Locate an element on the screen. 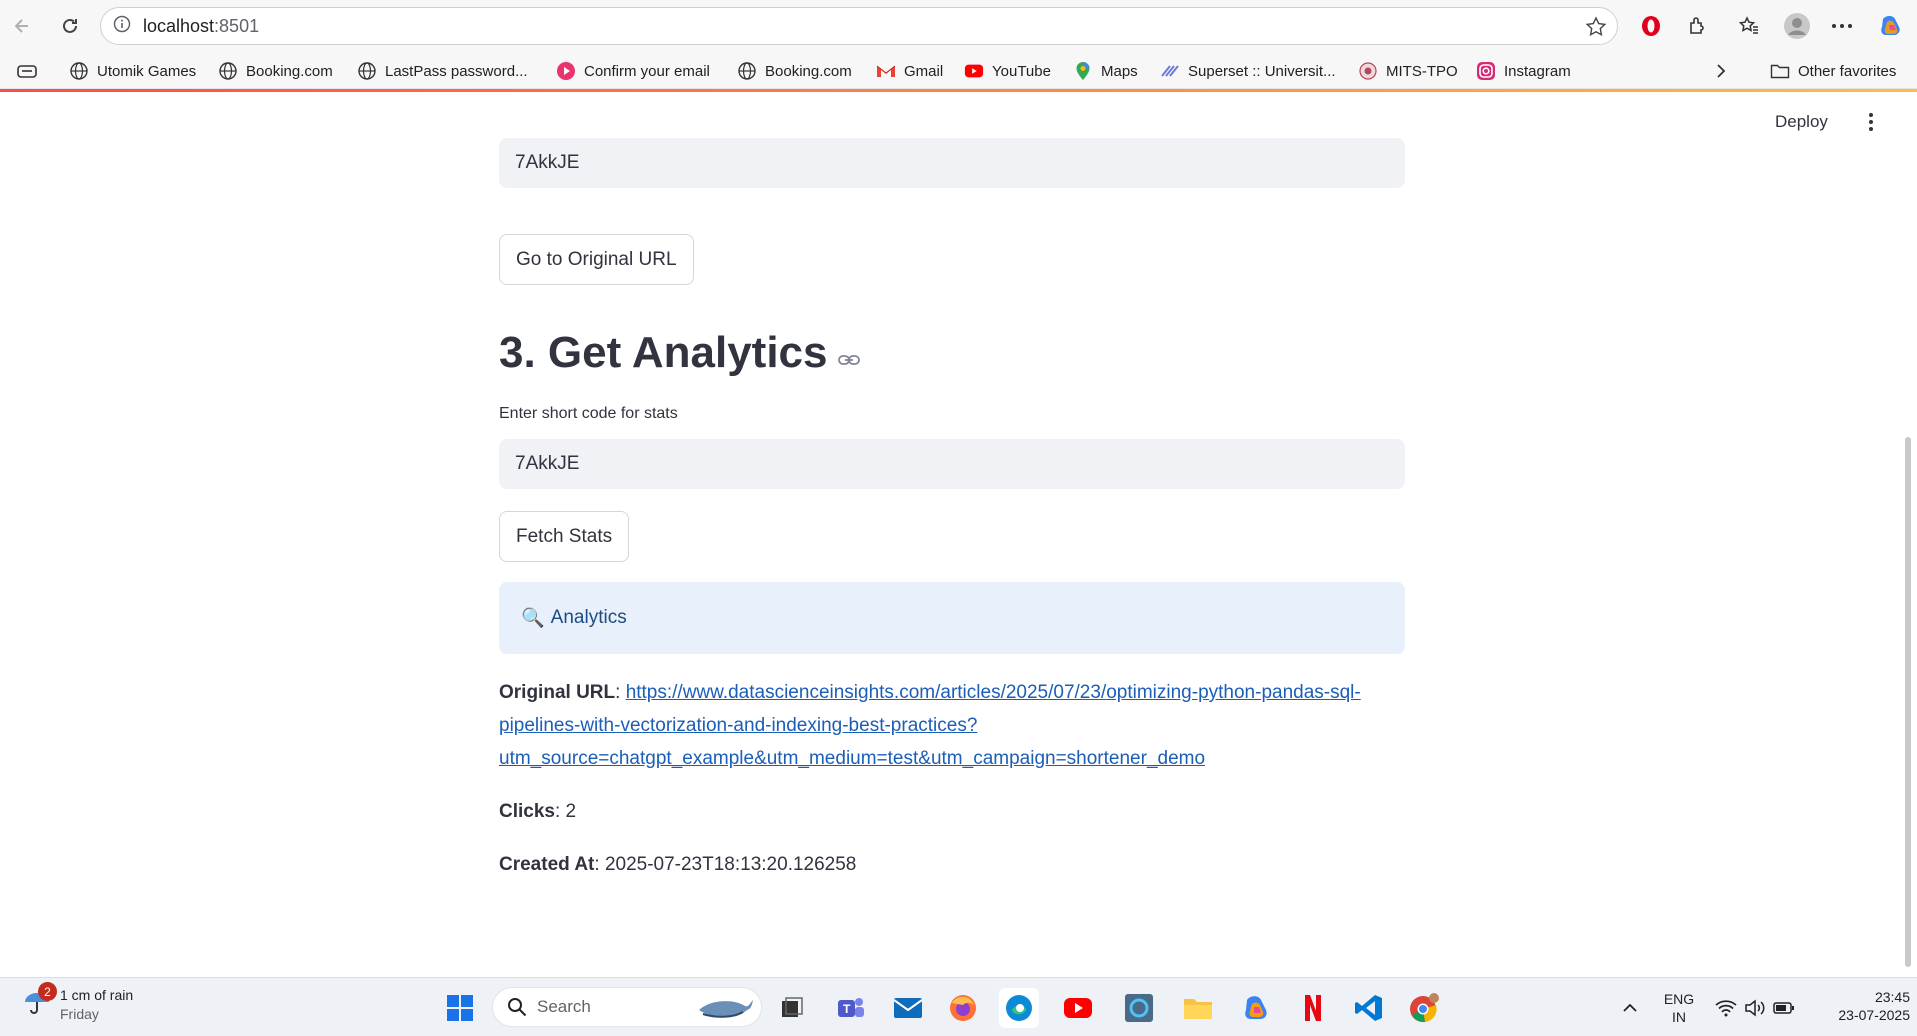 Image resolution: width=1917 pixels, height=1036 pixels. weather-day: Friday is located at coordinates (79, 1014).